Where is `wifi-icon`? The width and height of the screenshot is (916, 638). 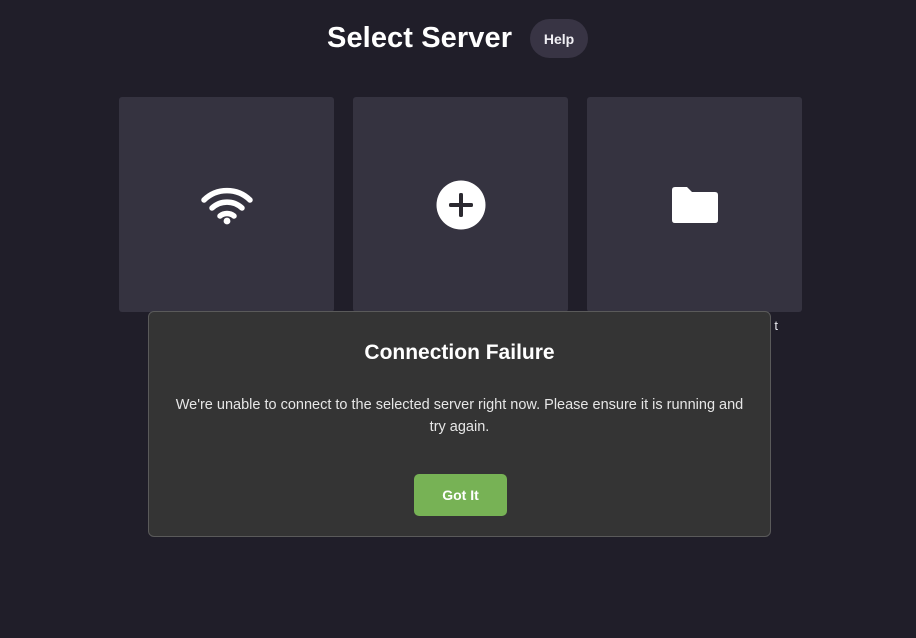 wifi-icon is located at coordinates (226, 205).